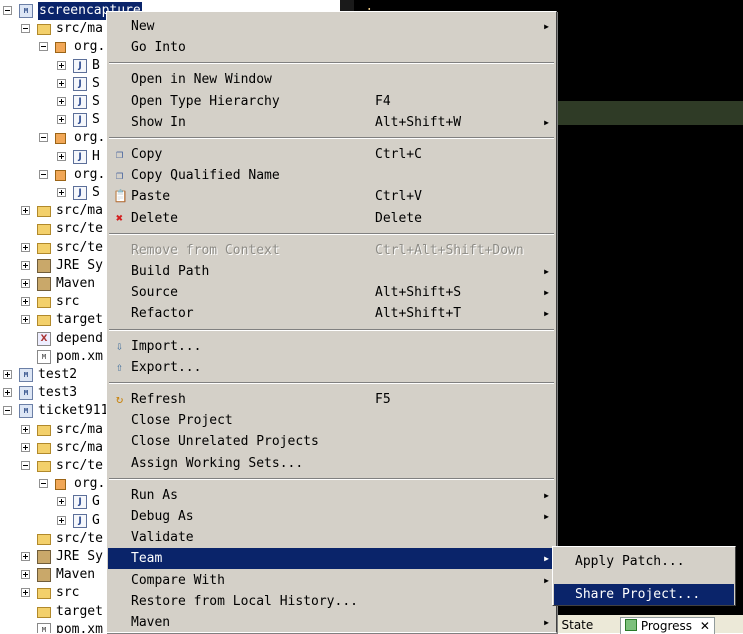  What do you see at coordinates (398, 218) in the screenshot?
I see `menu-item-shortcut: Delete` at bounding box center [398, 218].